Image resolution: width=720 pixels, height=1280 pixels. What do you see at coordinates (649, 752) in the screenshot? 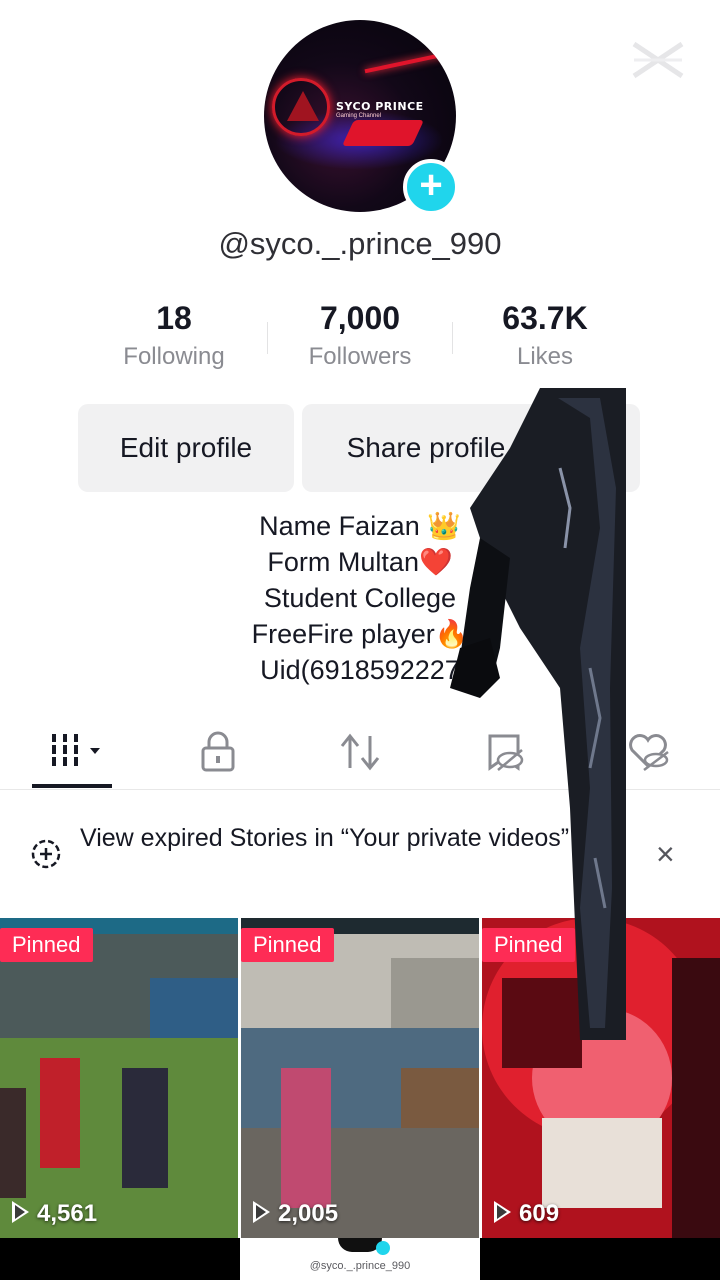
I see `hidden-liked-icon` at bounding box center [649, 752].